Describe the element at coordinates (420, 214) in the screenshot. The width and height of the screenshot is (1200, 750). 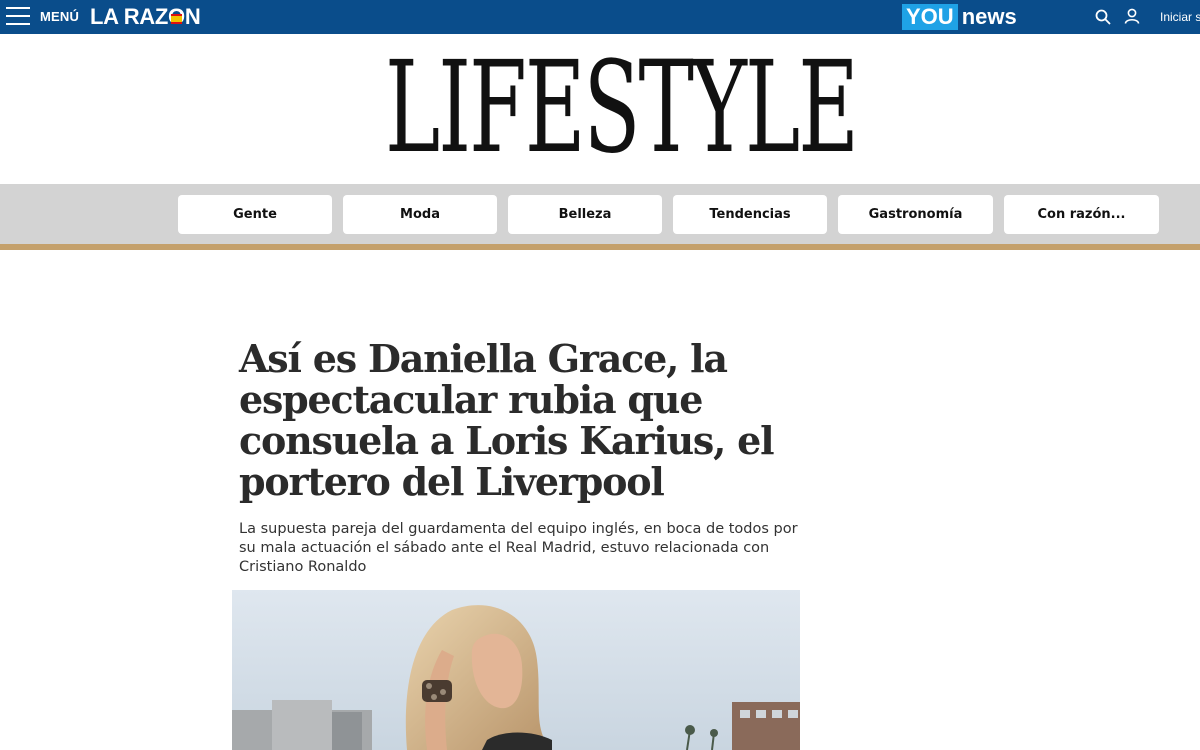
I see `nav-item-moda: Moda` at that location.